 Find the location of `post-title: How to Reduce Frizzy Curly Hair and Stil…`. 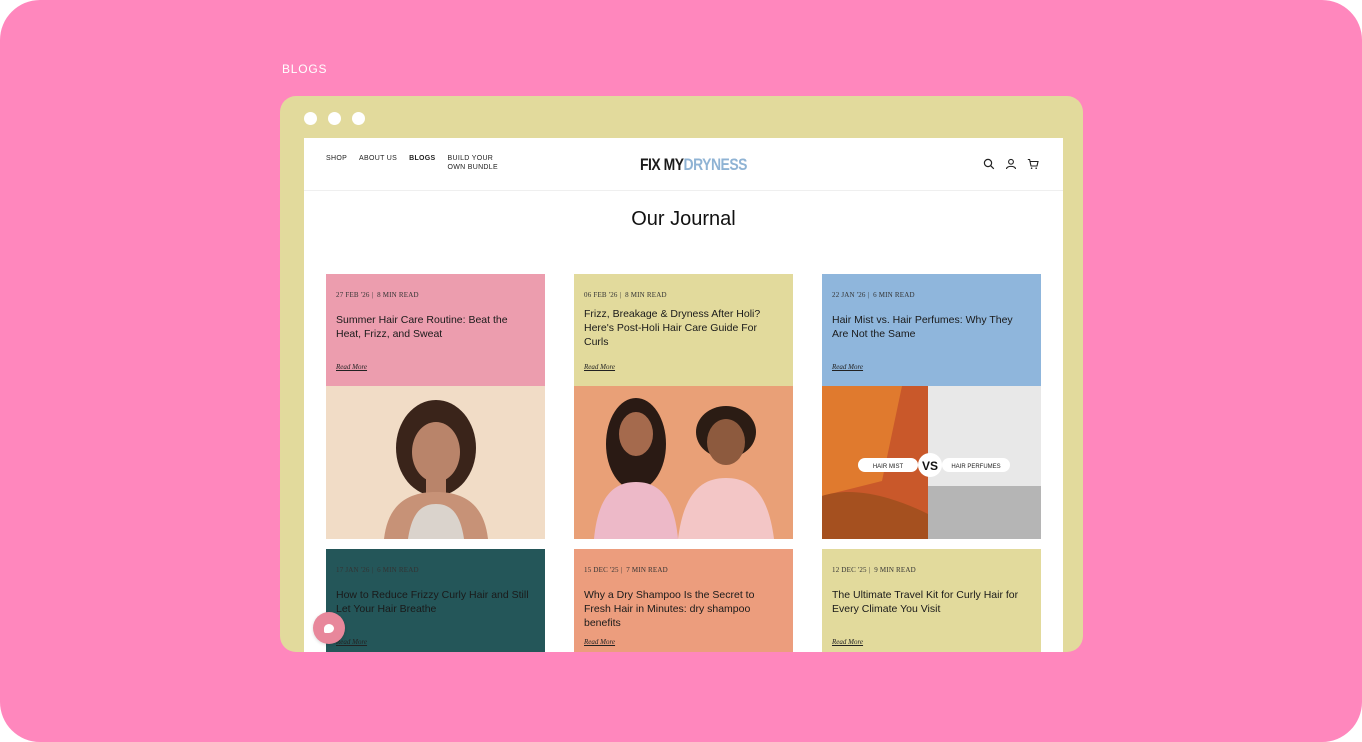

post-title: How to Reduce Frizzy Curly Hair and Stil… is located at coordinates (435, 602).